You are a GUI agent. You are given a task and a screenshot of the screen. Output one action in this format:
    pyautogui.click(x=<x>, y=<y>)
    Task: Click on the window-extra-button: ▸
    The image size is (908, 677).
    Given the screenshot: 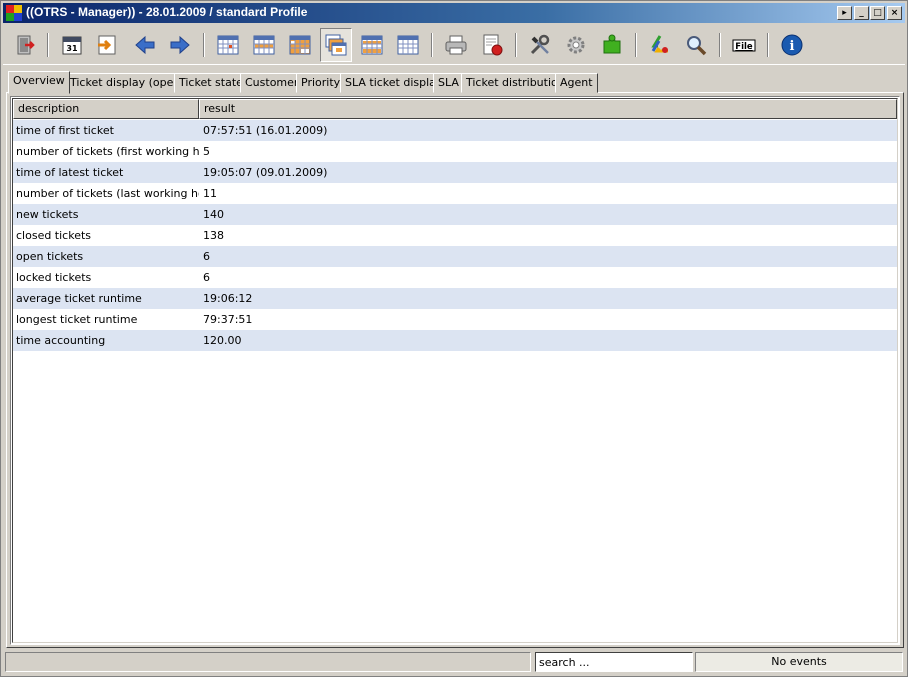 What is the action you would take?
    pyautogui.click(x=844, y=13)
    